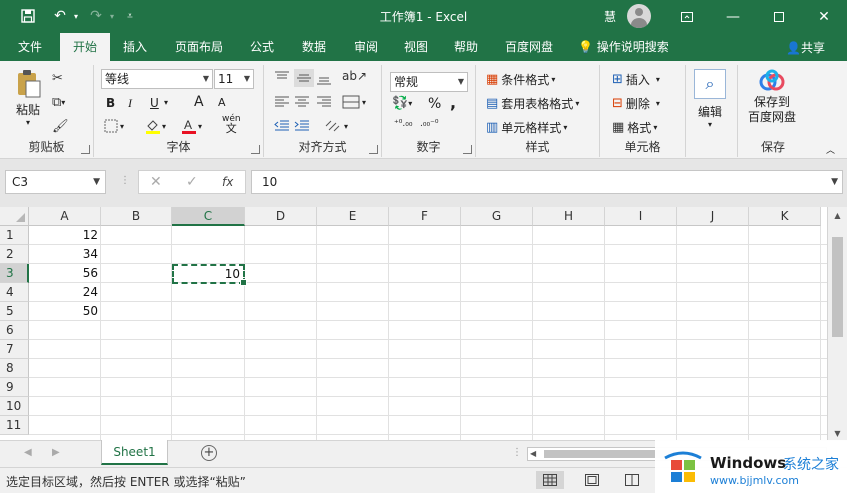  I want to click on ribbon-display-icon, so click(687, 16).